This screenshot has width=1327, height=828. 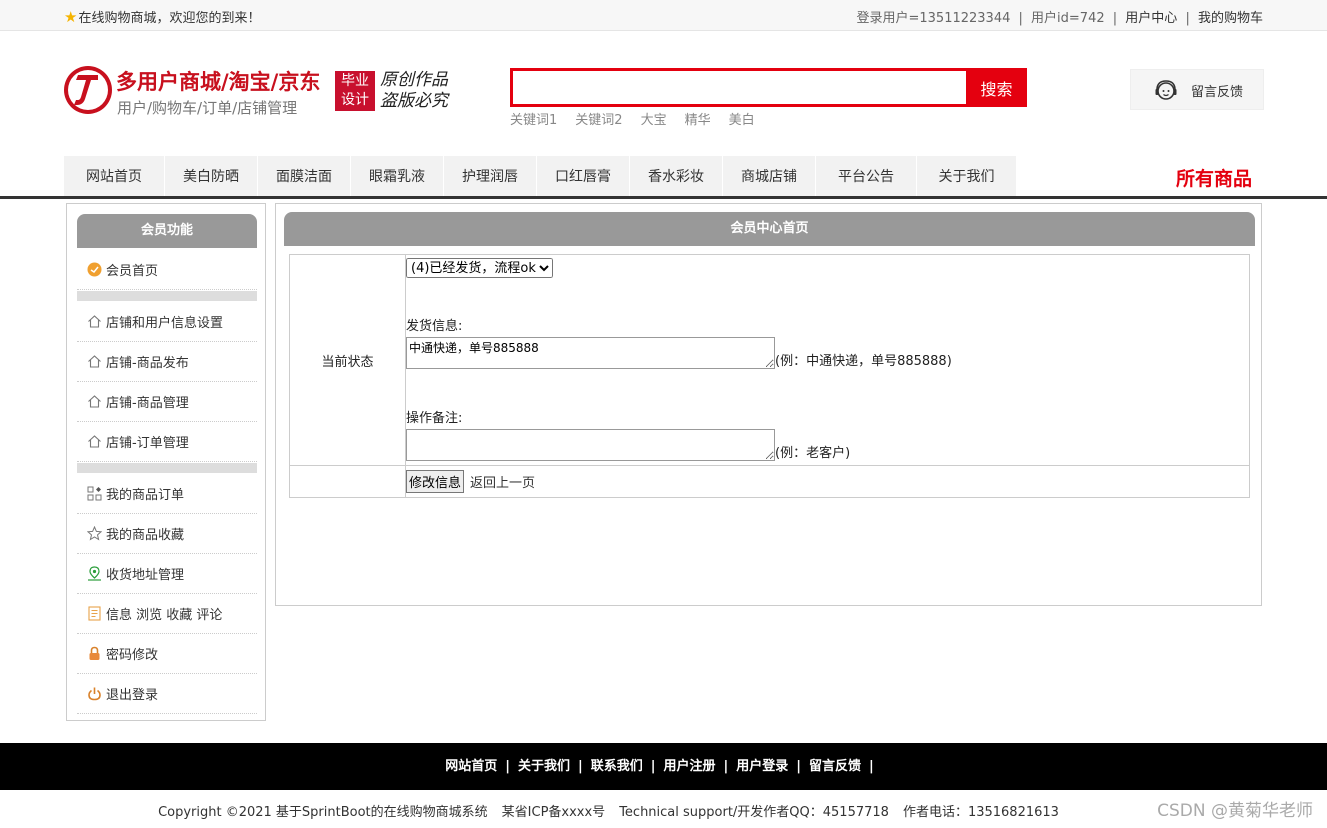 What do you see at coordinates (434, 418) in the screenshot?
I see `remark-label: 操作备注:` at bounding box center [434, 418].